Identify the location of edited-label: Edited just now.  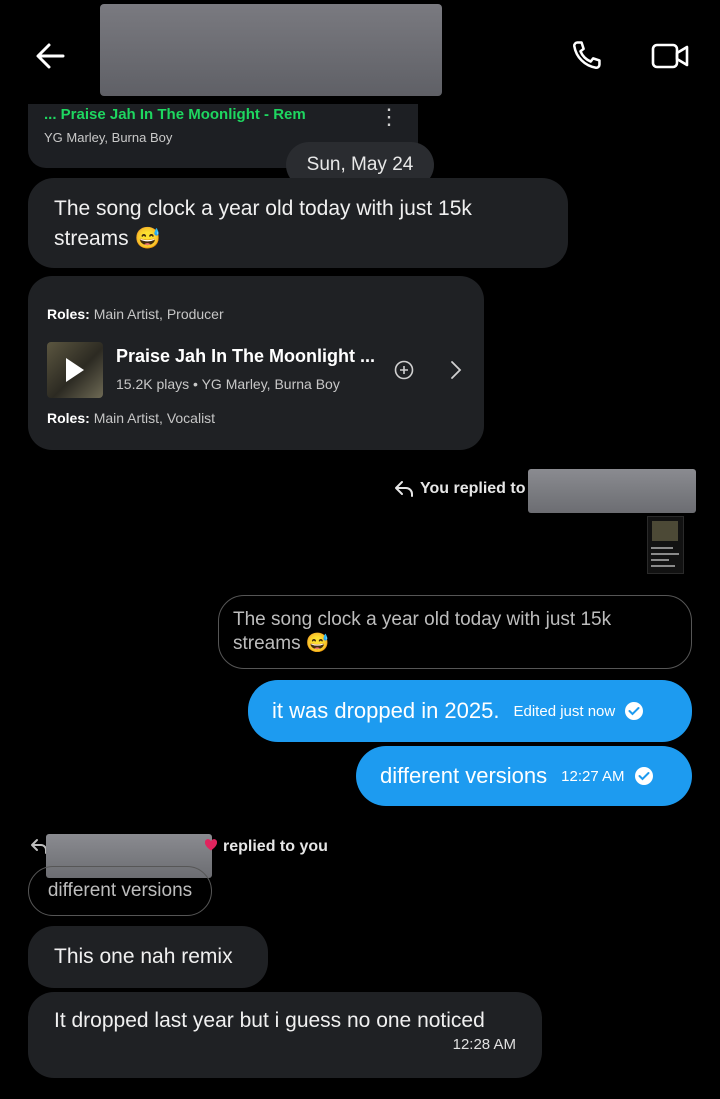
(564, 711).